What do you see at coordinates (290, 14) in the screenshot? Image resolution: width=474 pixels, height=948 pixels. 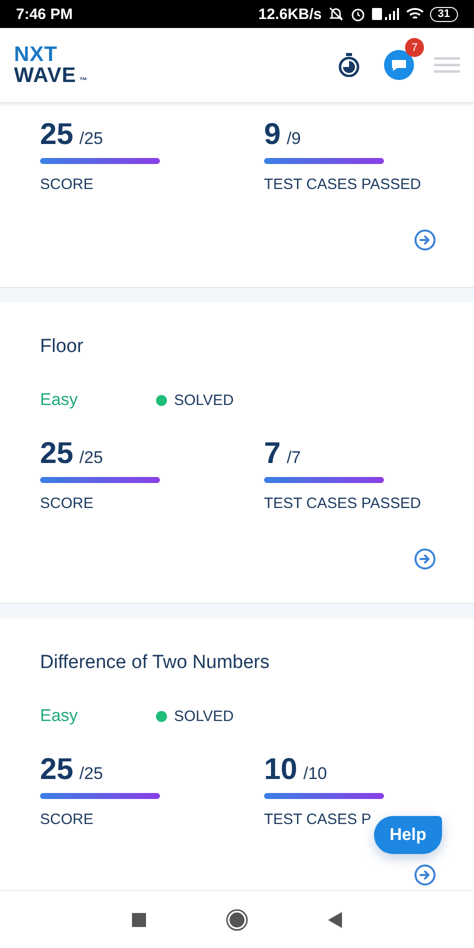 I see `network-speed: 12.6KB/s` at bounding box center [290, 14].